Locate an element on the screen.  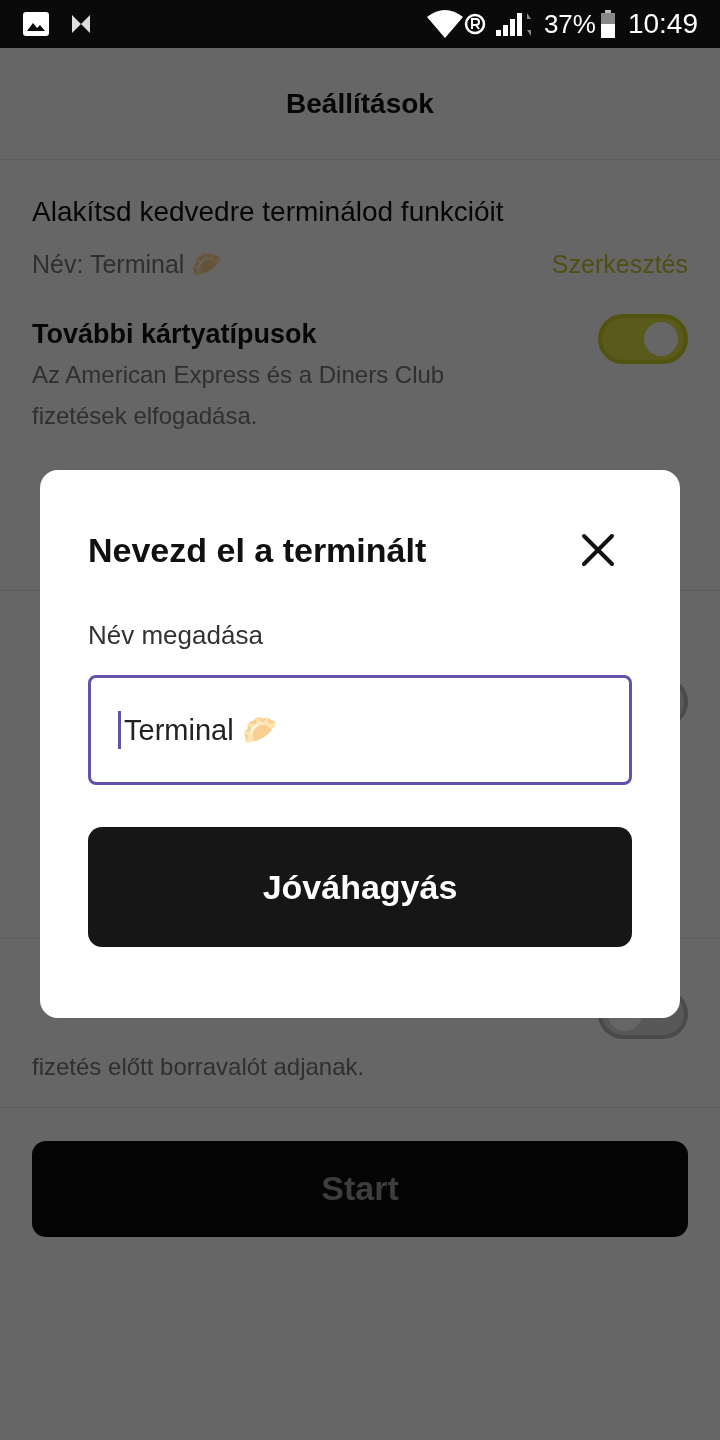
clock: 10:49 is located at coordinates (662, 24).